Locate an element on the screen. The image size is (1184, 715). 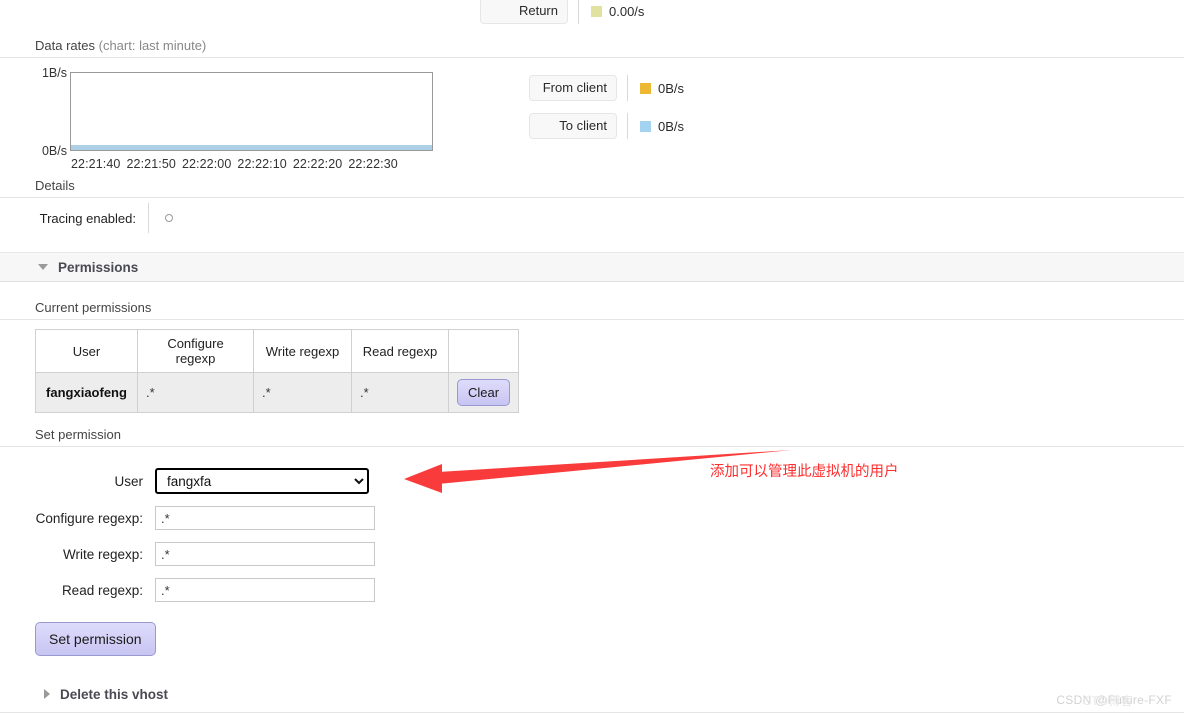
tracing-divider is located at coordinates (148, 218).